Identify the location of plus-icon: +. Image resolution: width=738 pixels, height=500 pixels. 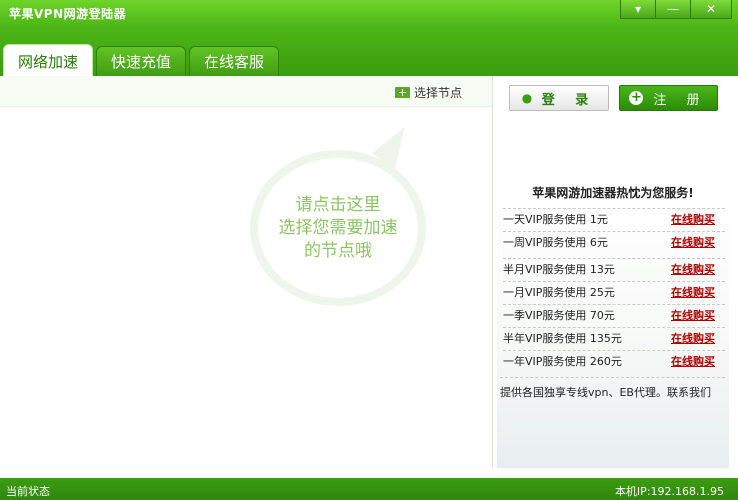
(402, 92).